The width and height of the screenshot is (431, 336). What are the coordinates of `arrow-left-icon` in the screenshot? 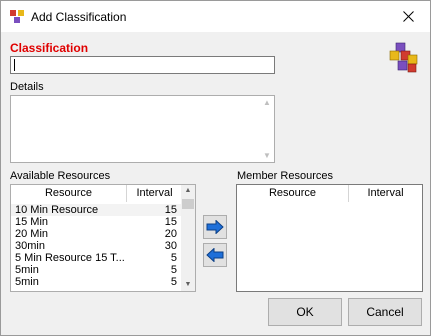 It's located at (215, 255).